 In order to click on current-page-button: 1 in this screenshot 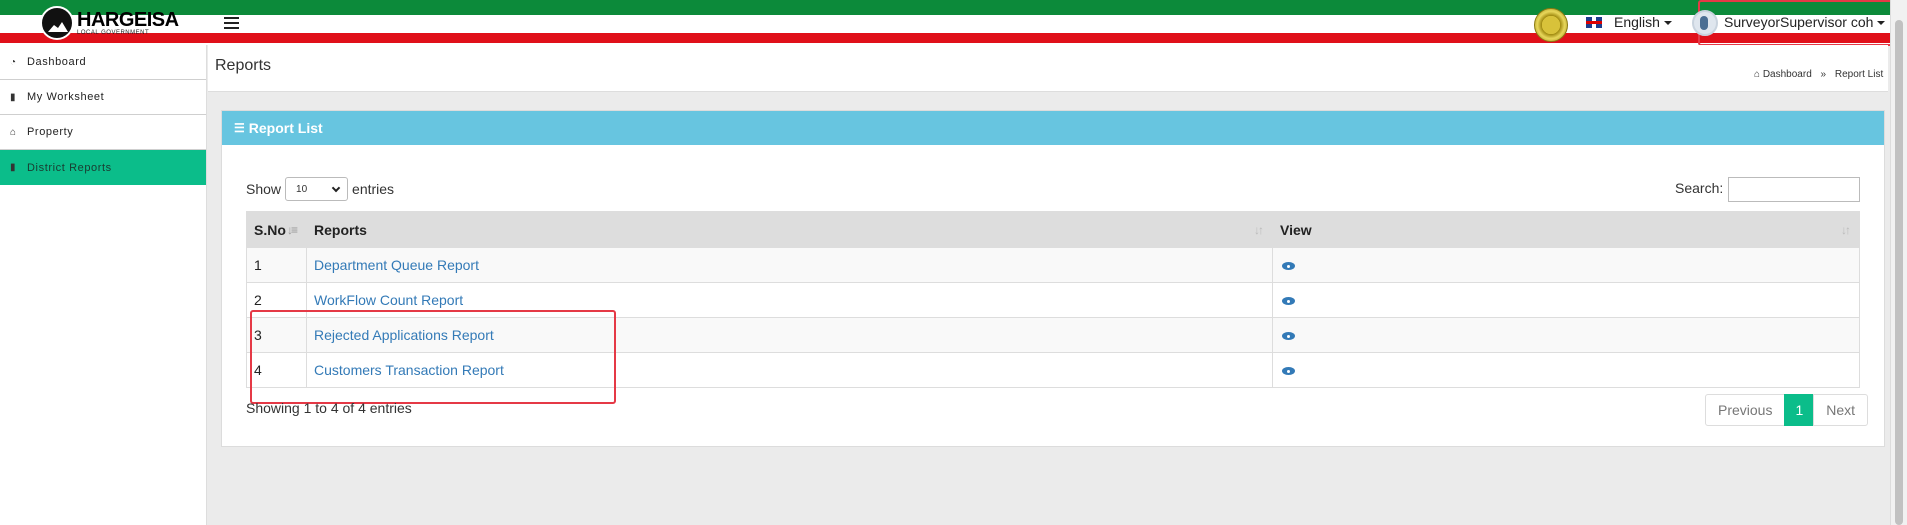, I will do `click(1799, 410)`.